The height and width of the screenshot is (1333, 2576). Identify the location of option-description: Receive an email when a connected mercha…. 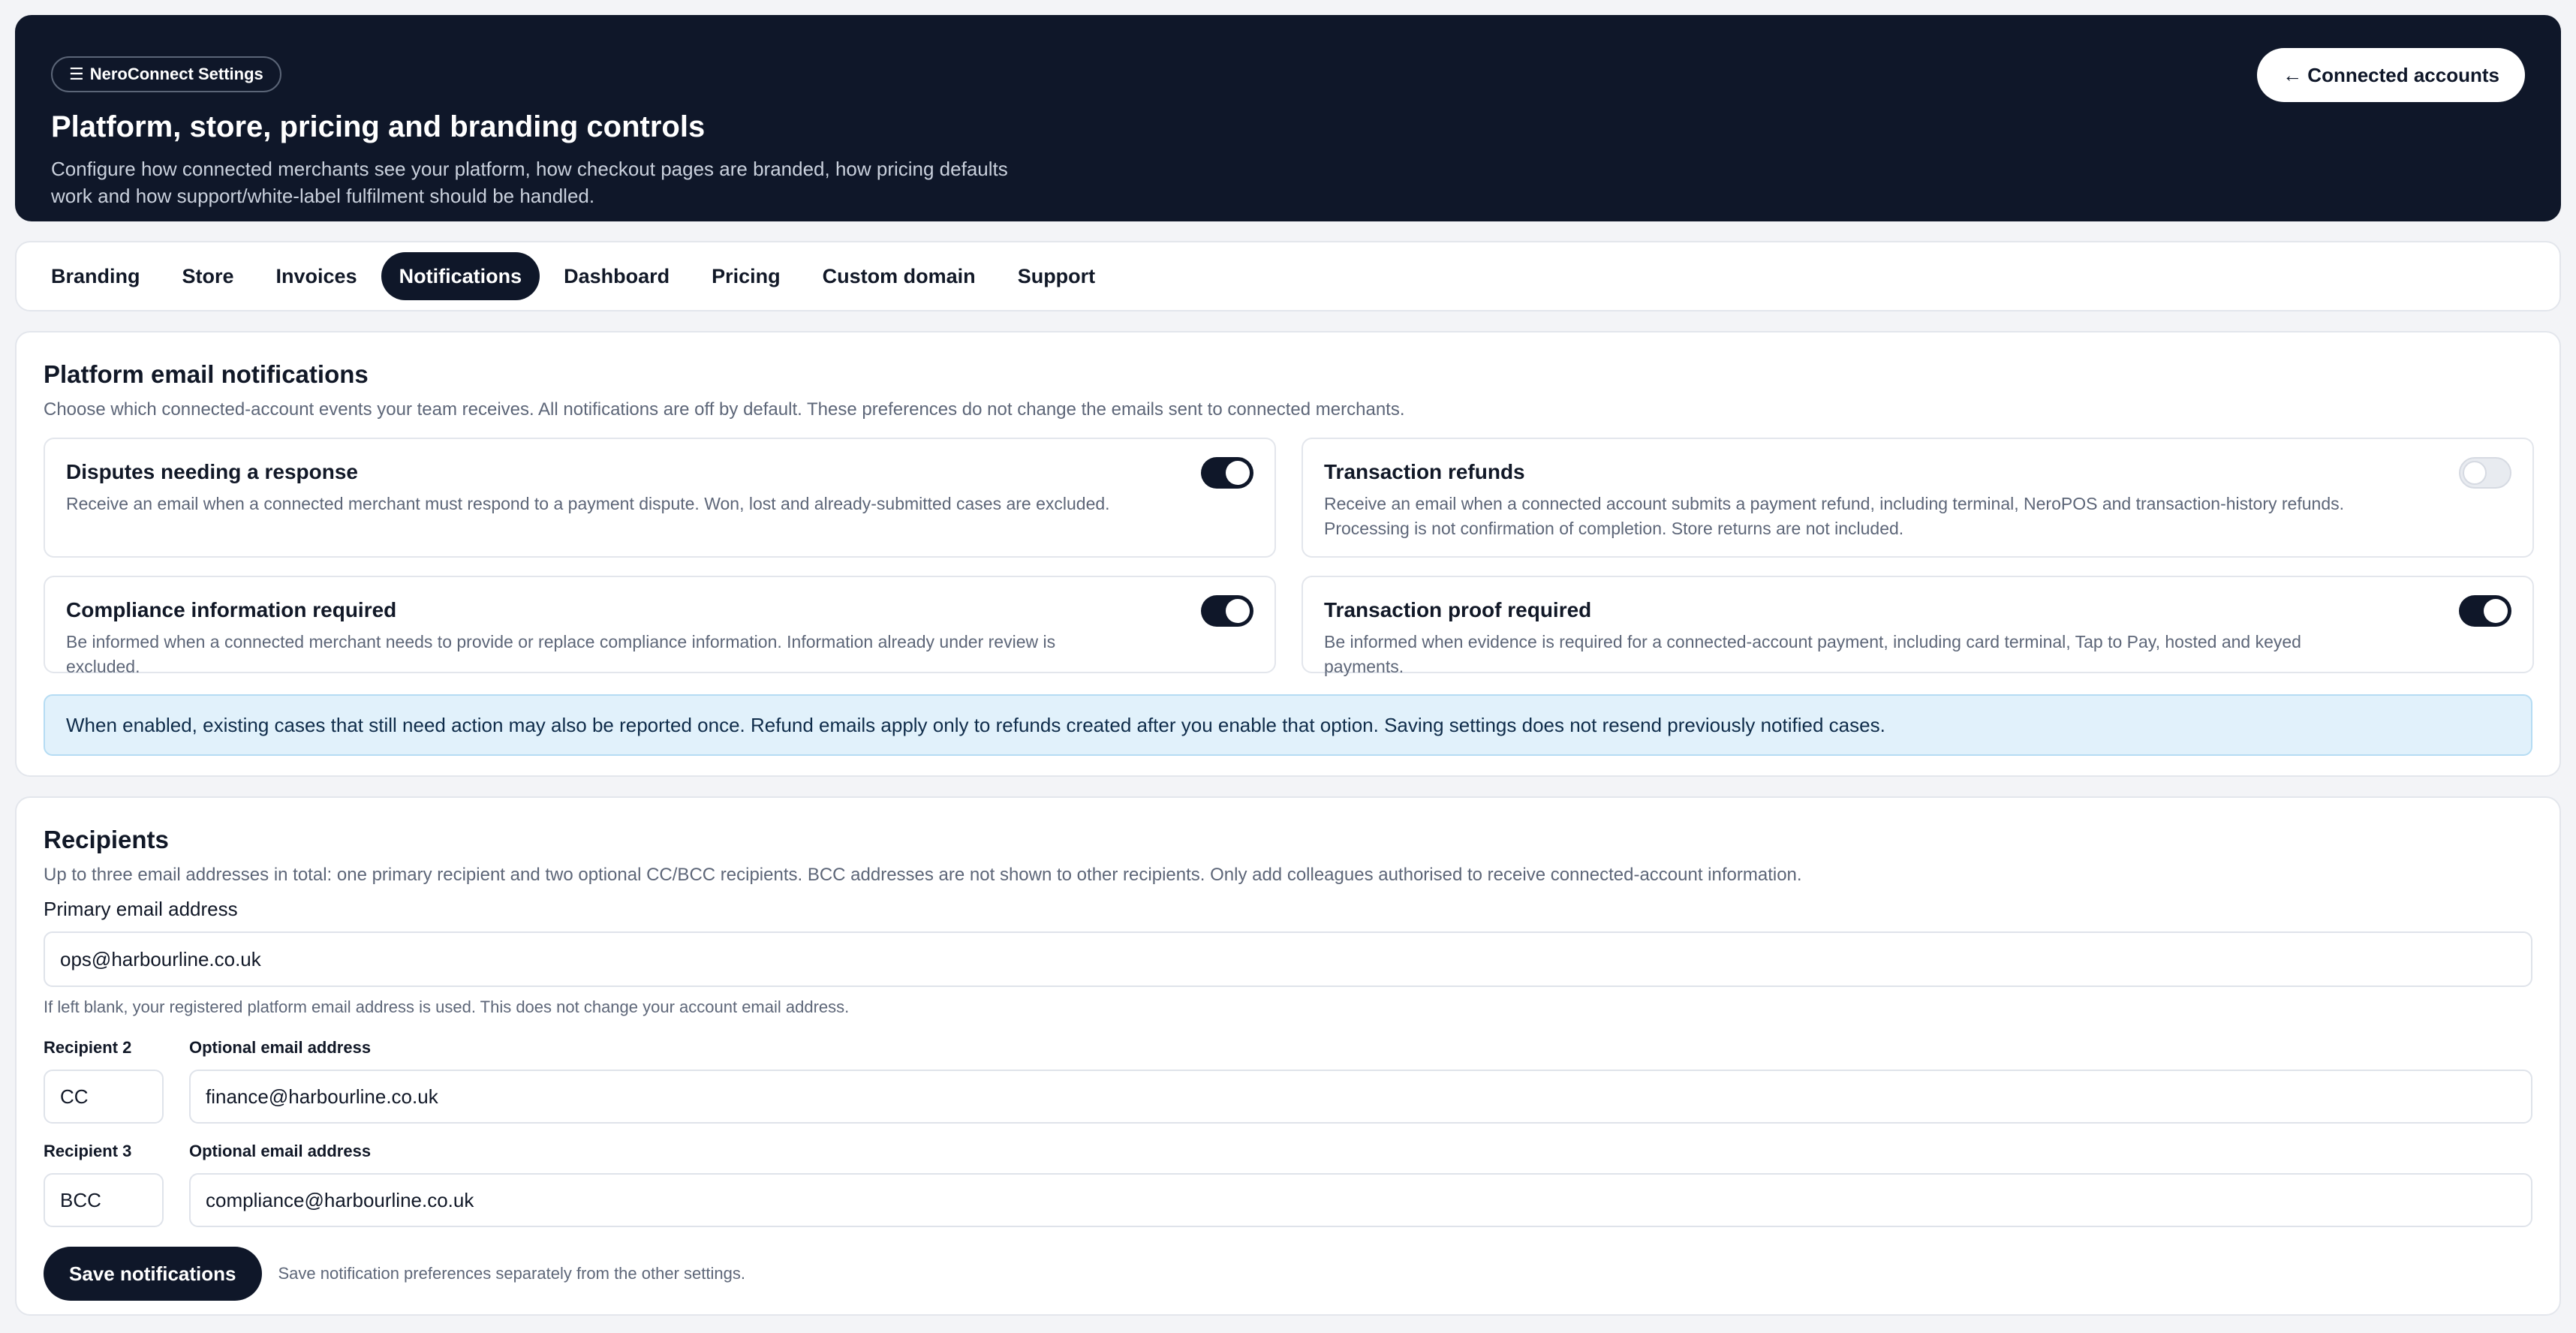
(588, 504).